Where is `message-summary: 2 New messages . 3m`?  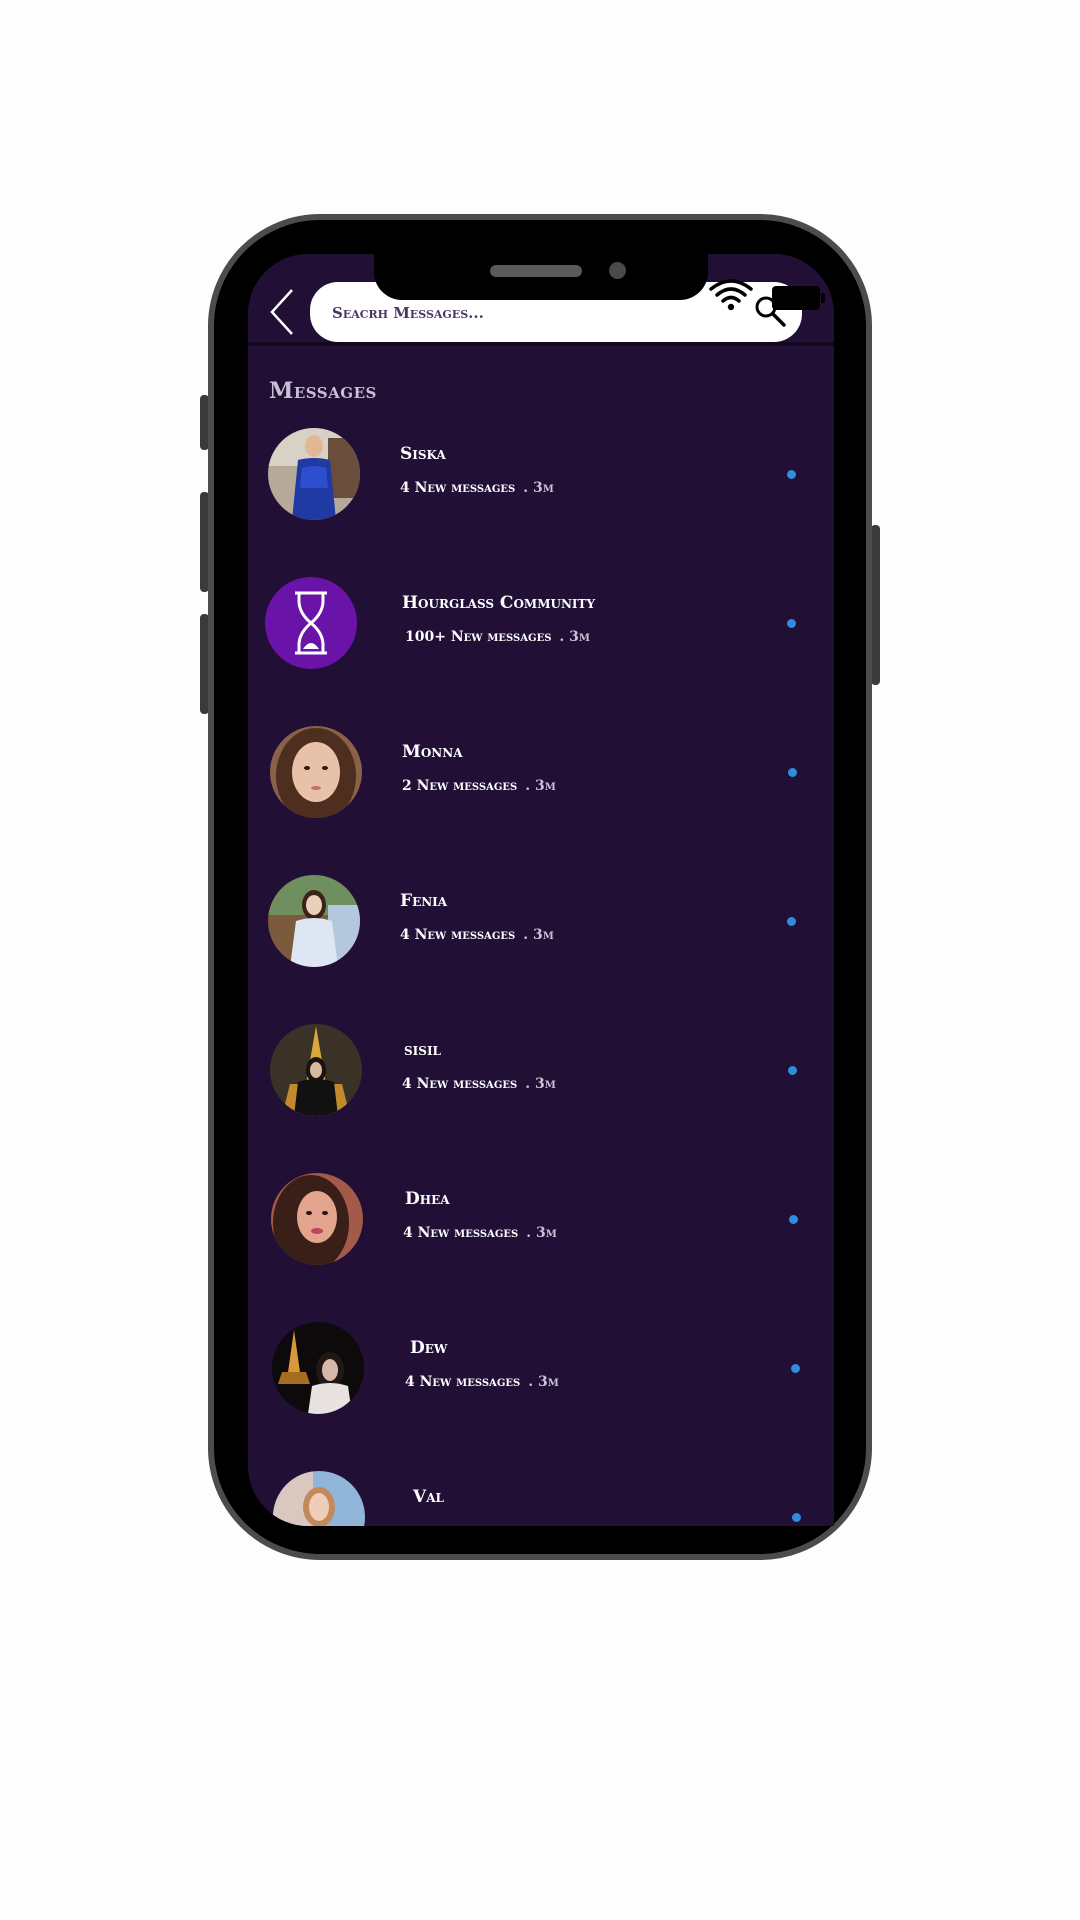 message-summary: 2 New messages . 3m is located at coordinates (479, 786).